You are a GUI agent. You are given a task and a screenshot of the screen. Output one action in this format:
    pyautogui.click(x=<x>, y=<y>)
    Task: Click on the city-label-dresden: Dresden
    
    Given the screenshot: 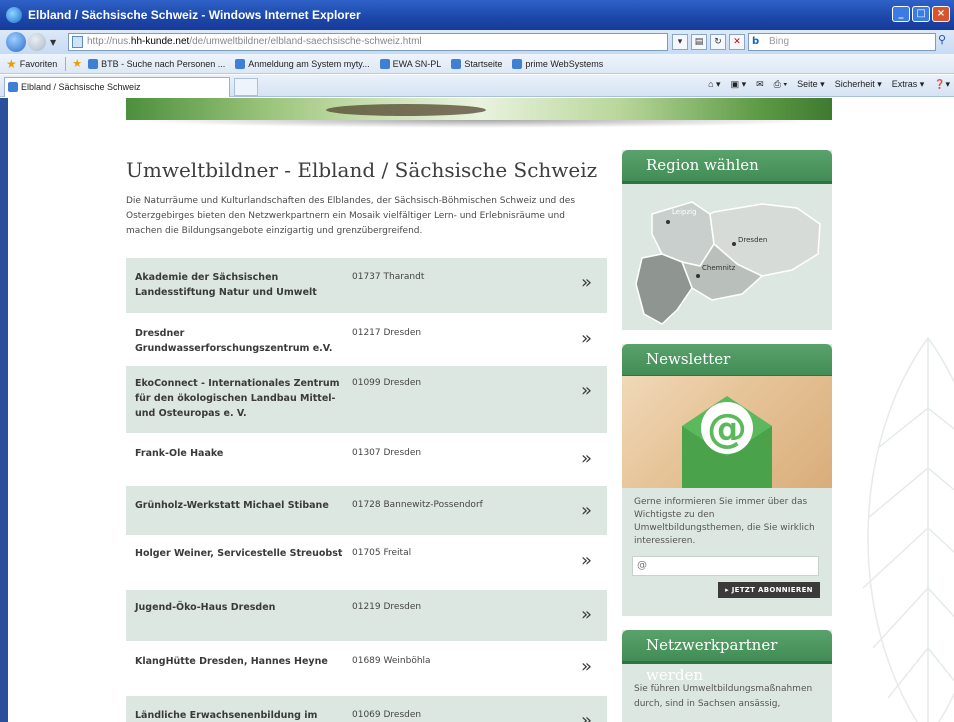 What is the action you would take?
    pyautogui.click(x=752, y=240)
    